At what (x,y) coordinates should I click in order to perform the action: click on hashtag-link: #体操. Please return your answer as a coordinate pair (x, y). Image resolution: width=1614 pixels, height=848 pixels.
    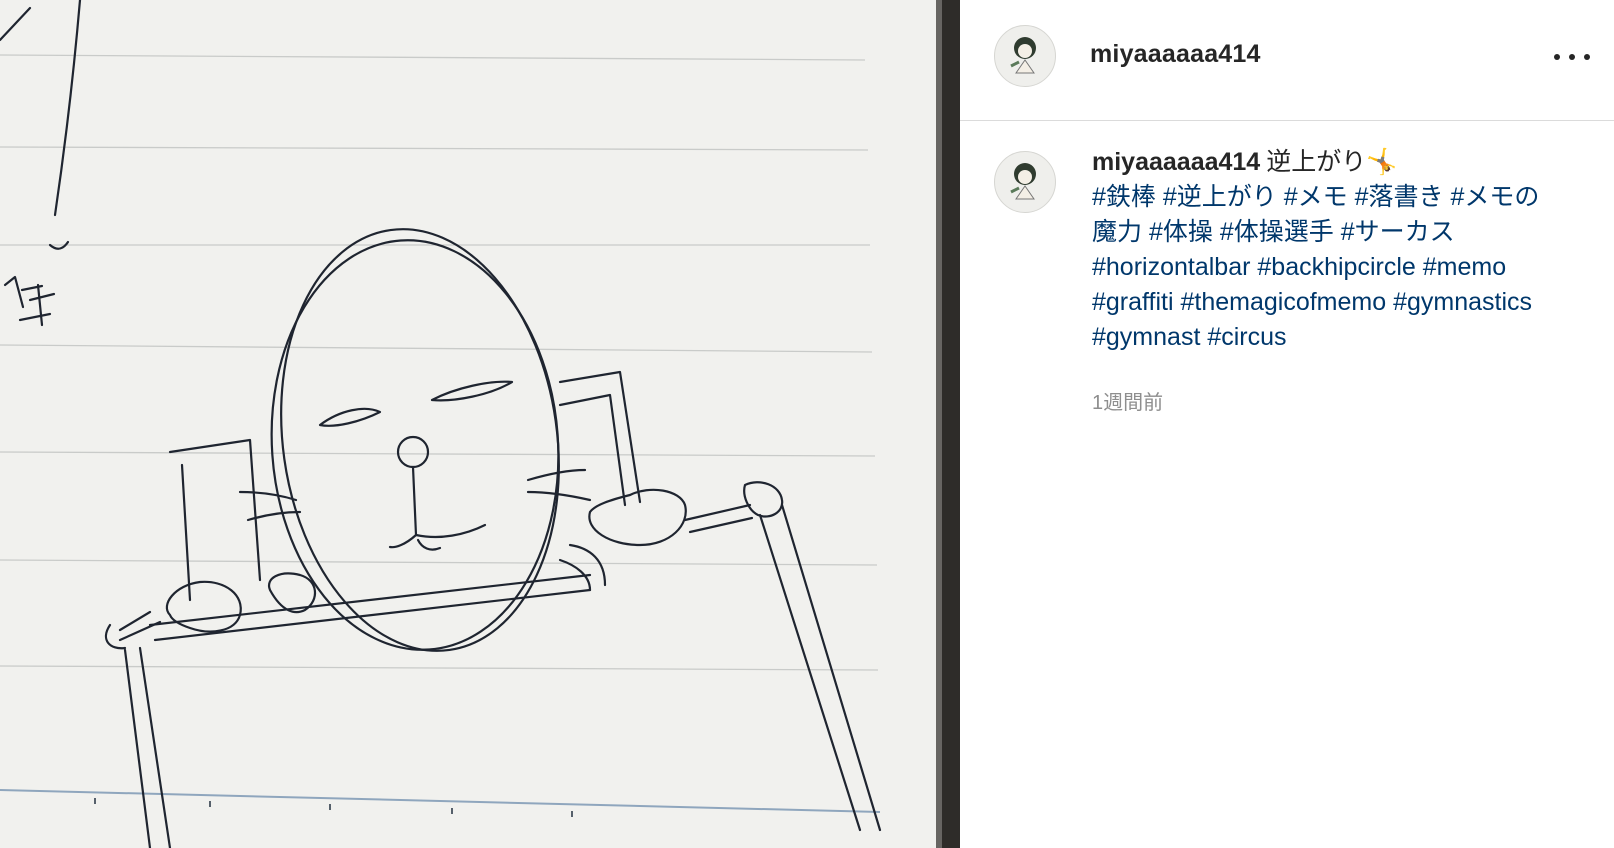
    Looking at the image, I should click on (1181, 232).